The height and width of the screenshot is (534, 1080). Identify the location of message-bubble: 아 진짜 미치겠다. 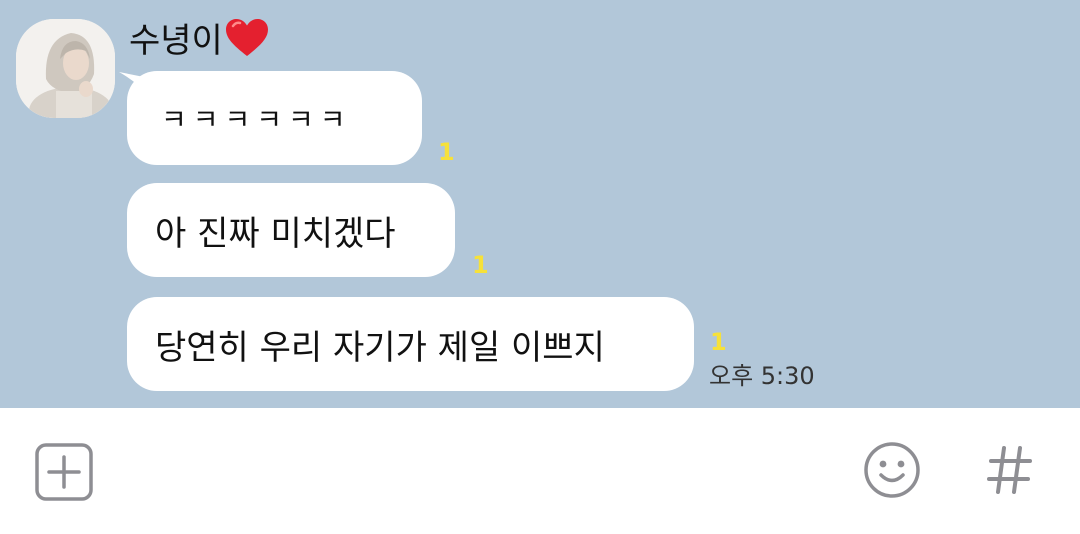
(291, 230).